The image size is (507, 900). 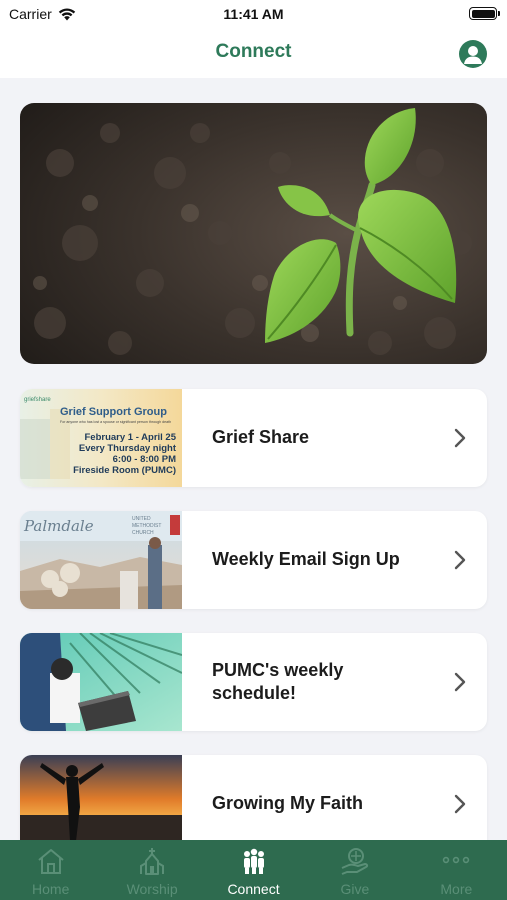 I want to click on list-item: PUMC's weekly schedule!, so click(x=253, y=682).